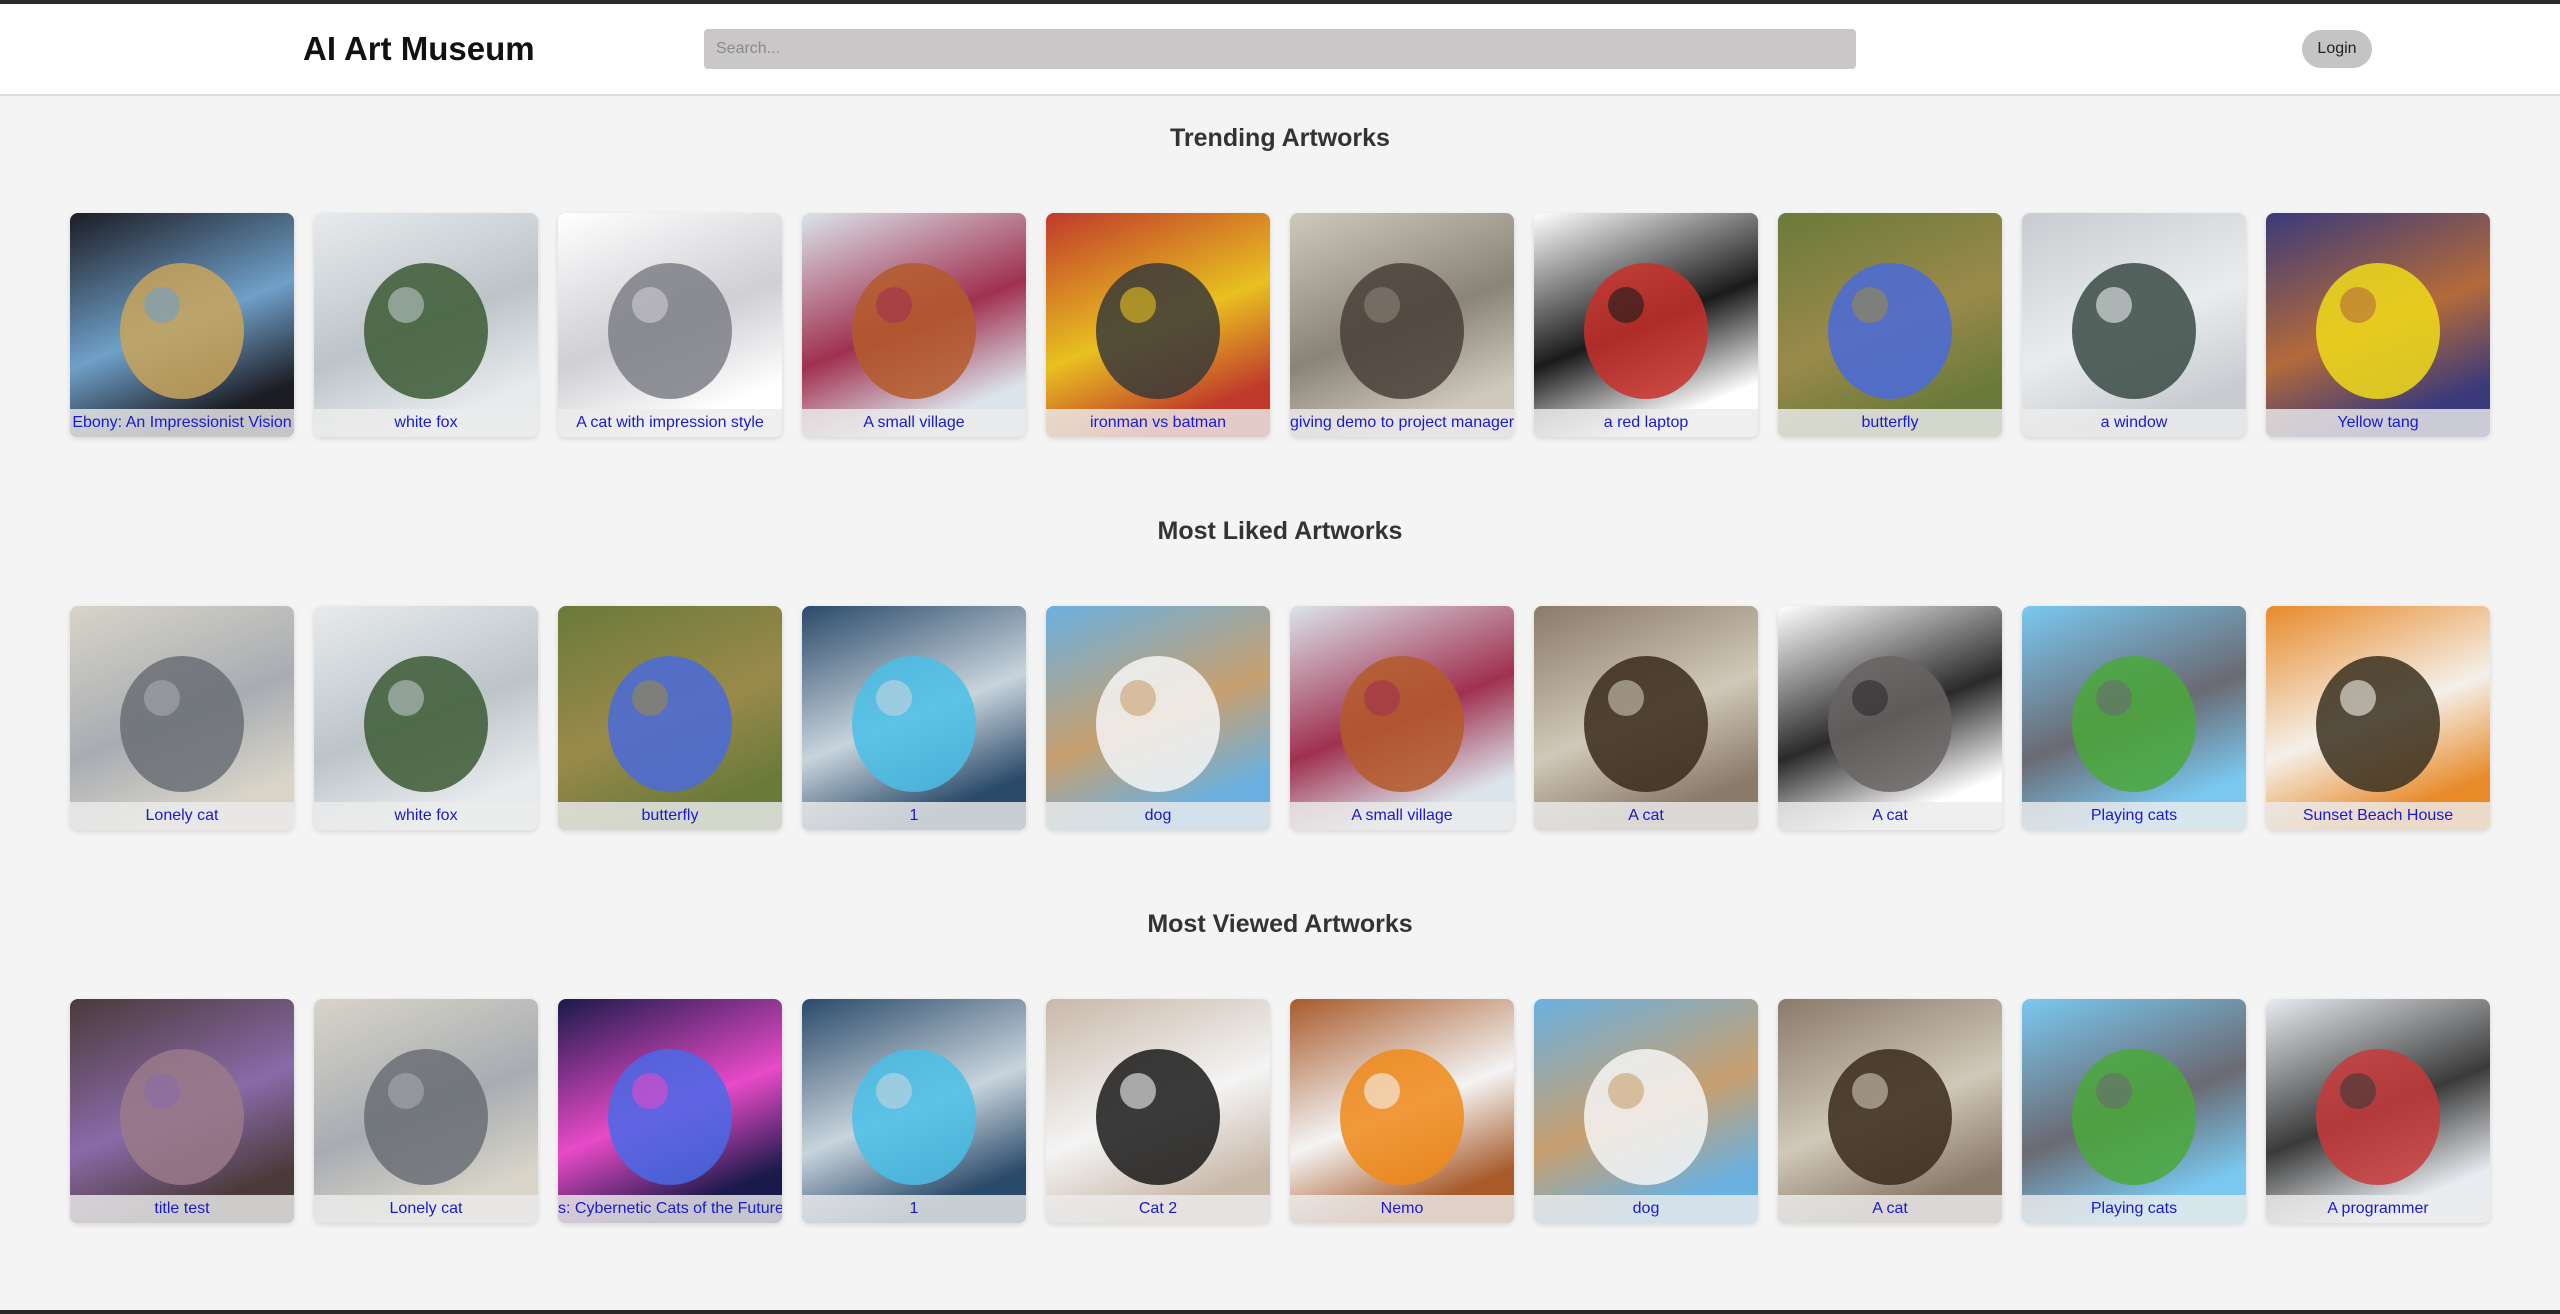 Image resolution: width=2560 pixels, height=1314 pixels. What do you see at coordinates (182, 423) in the screenshot?
I see `artwork-caption: Ebony: An Impressionist Vision` at bounding box center [182, 423].